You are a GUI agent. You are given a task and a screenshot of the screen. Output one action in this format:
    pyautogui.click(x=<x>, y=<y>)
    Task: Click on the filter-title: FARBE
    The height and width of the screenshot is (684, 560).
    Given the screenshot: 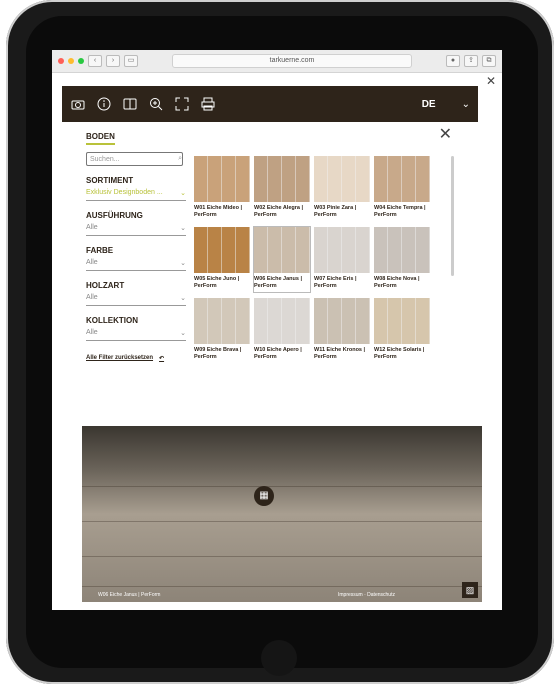 What is the action you would take?
    pyautogui.click(x=100, y=250)
    